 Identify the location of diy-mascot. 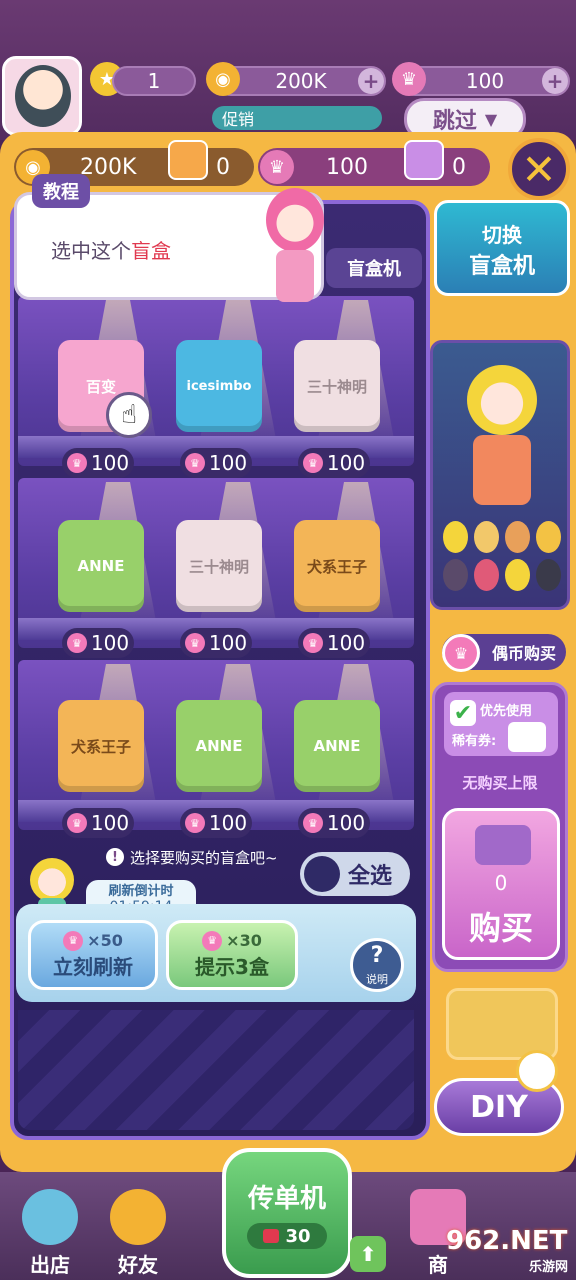
(537, 1085).